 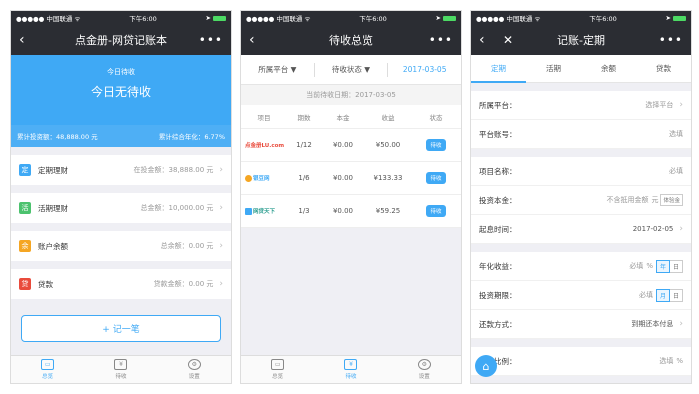 What do you see at coordinates (663, 69) in the screenshot?
I see `tab-loan: 贷款` at bounding box center [663, 69].